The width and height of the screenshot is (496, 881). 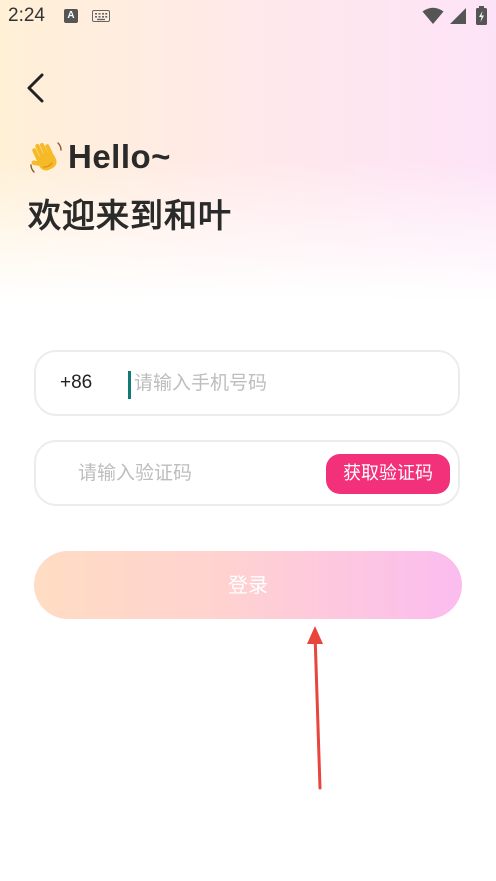 I want to click on phone-field: +86 请输入手机号码, so click(x=247, y=383).